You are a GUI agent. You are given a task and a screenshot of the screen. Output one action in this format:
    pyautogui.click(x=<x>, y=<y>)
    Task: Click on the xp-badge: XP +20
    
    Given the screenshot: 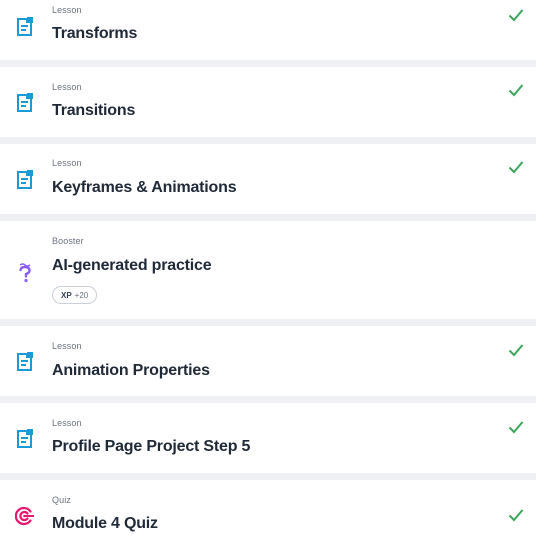 What is the action you would take?
    pyautogui.click(x=75, y=295)
    